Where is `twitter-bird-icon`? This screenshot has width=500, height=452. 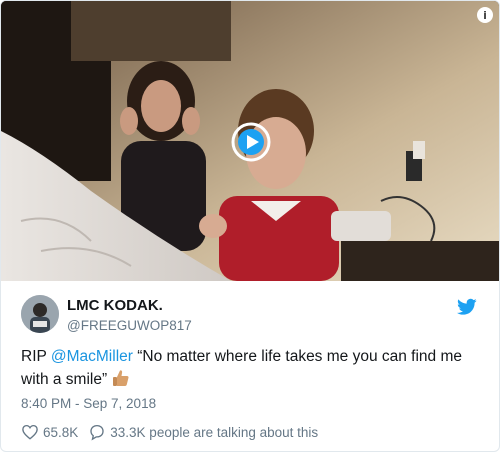 twitter-bird-icon is located at coordinates (467, 307).